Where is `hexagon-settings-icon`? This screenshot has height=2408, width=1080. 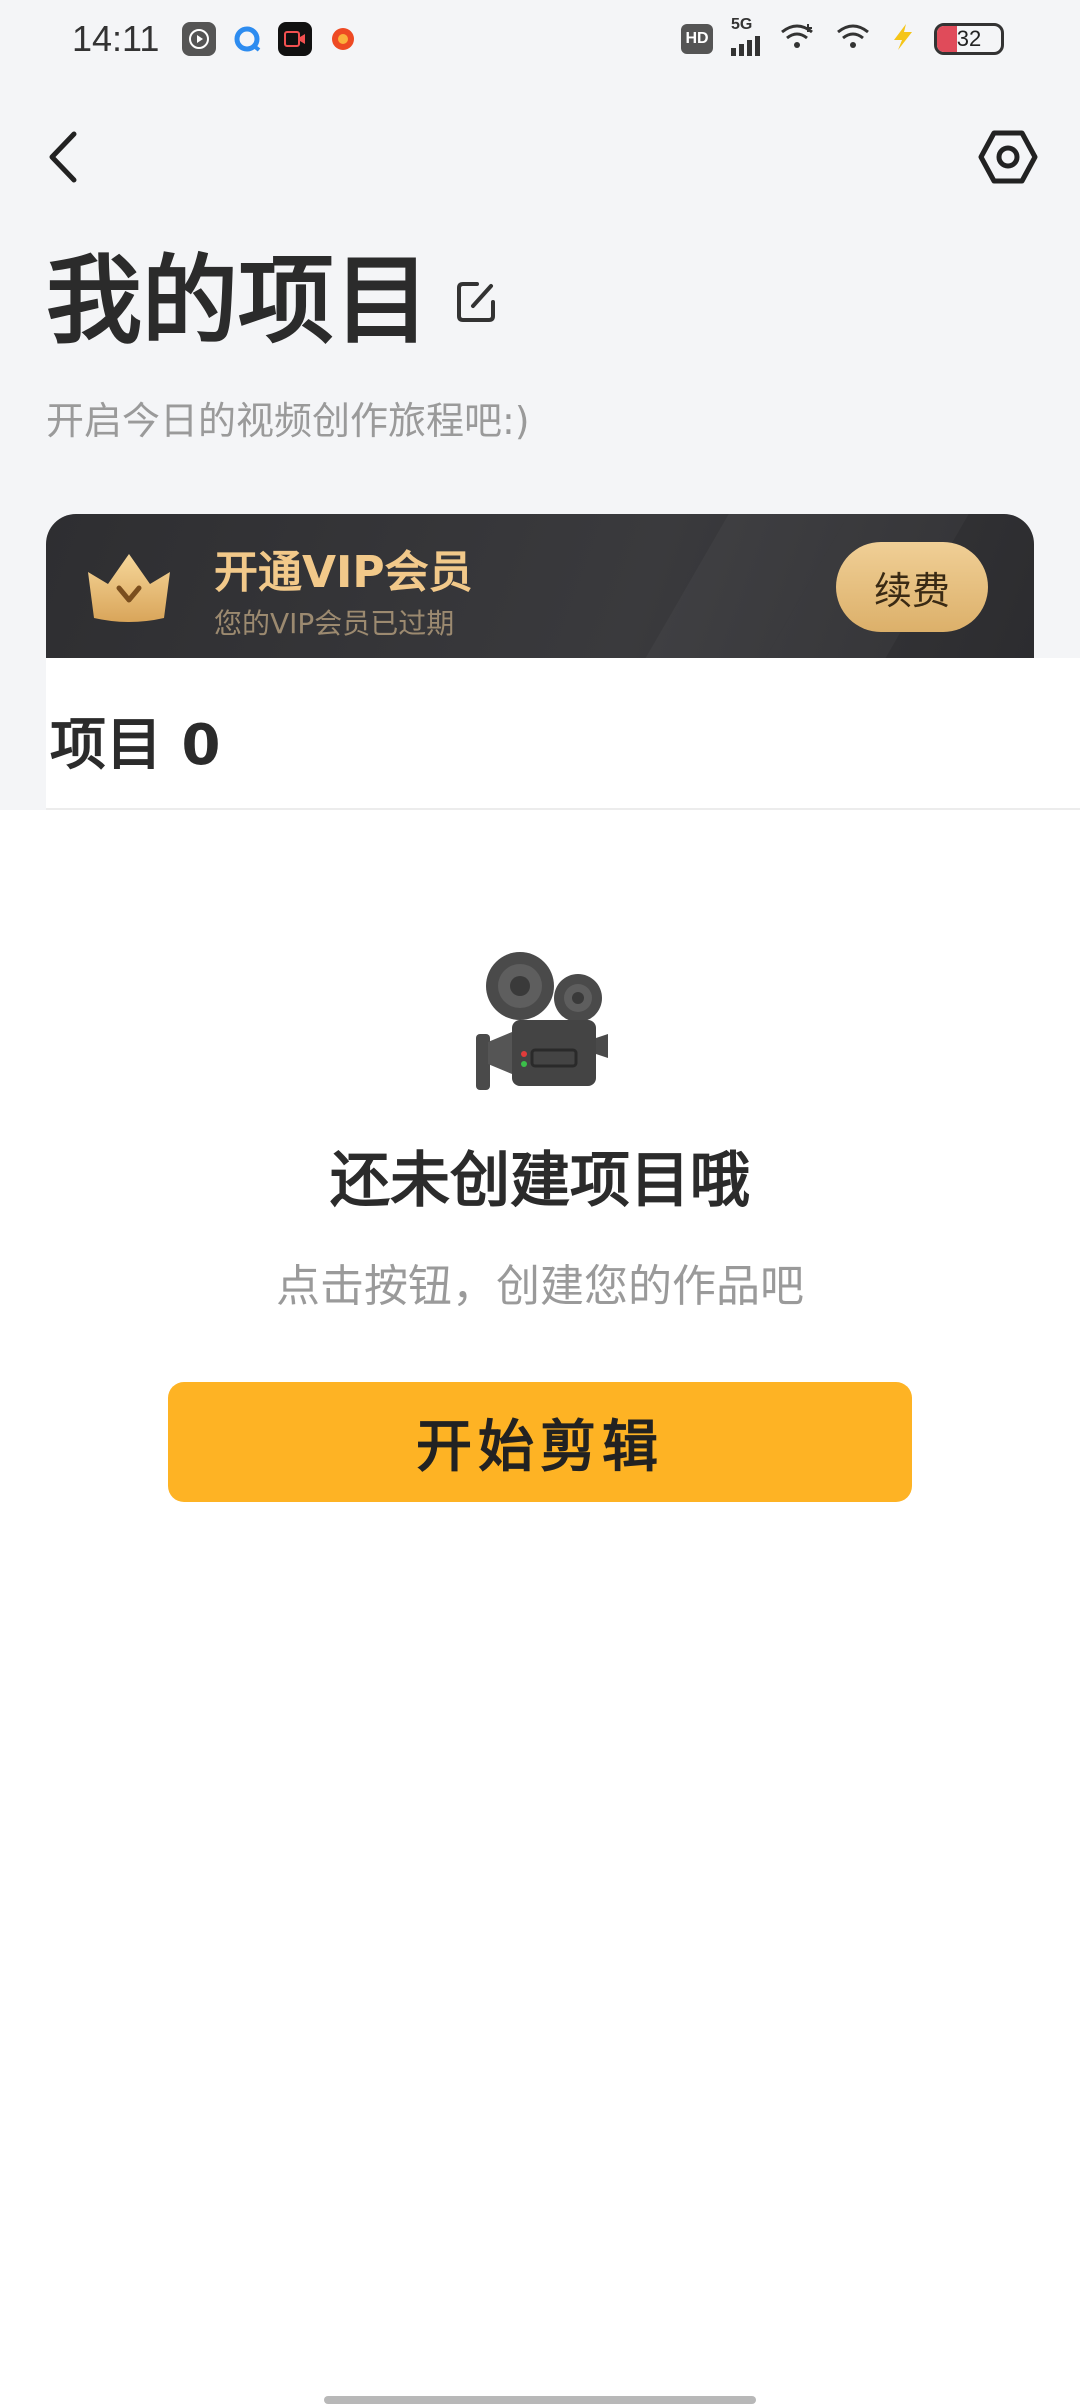
hexagon-settings-icon is located at coordinates (1008, 157).